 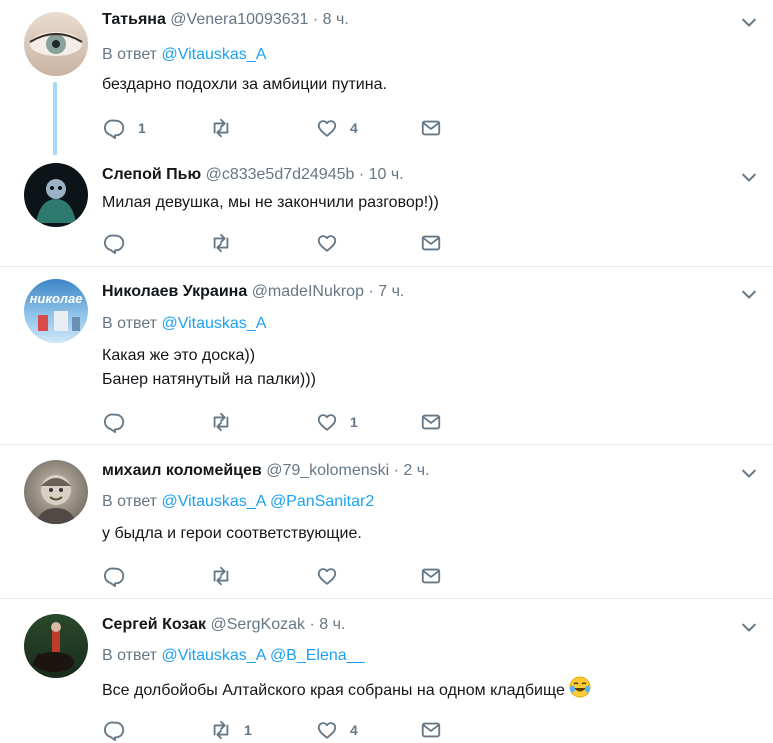 I want to click on tweet-text-line: у быдла и герои соответствующие., so click(x=232, y=533).